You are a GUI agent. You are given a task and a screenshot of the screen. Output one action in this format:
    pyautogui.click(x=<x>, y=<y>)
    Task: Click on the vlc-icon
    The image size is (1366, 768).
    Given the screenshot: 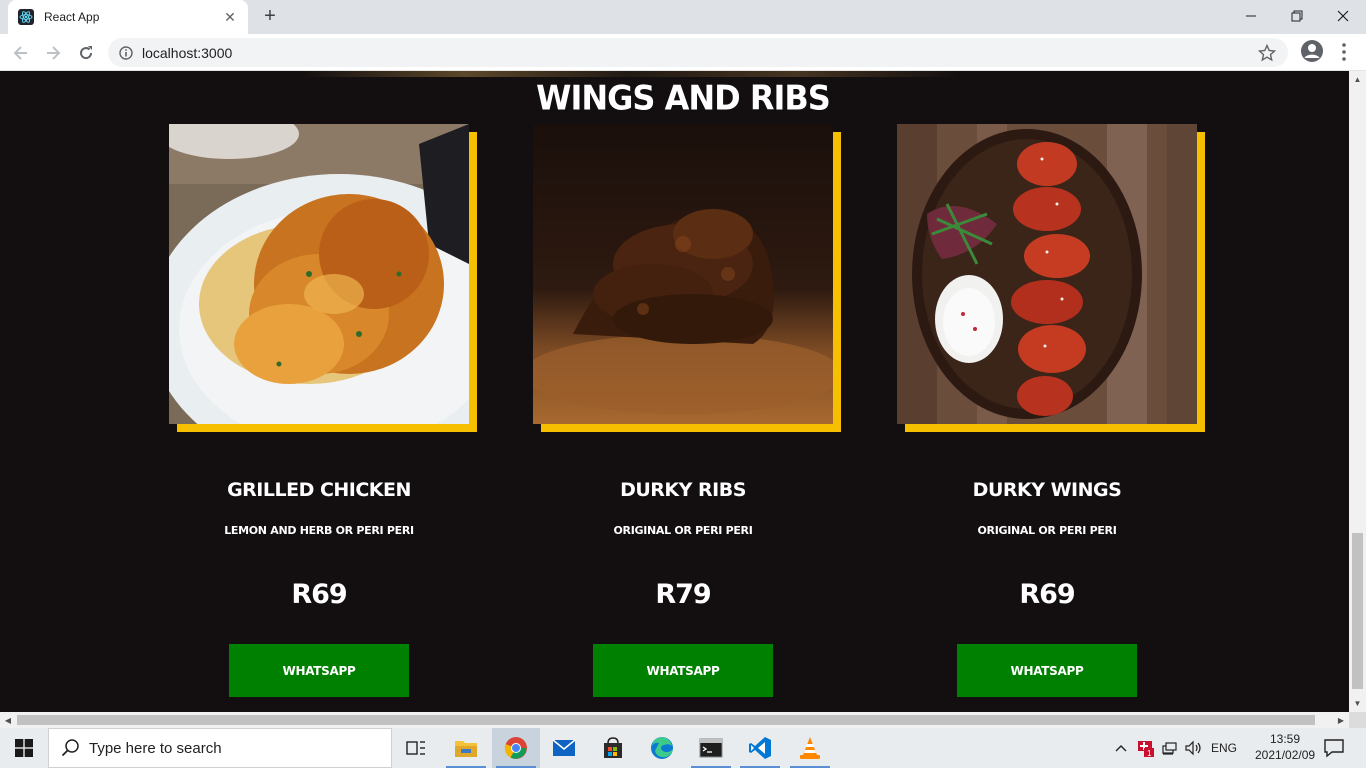 What is the action you would take?
    pyautogui.click(x=810, y=748)
    